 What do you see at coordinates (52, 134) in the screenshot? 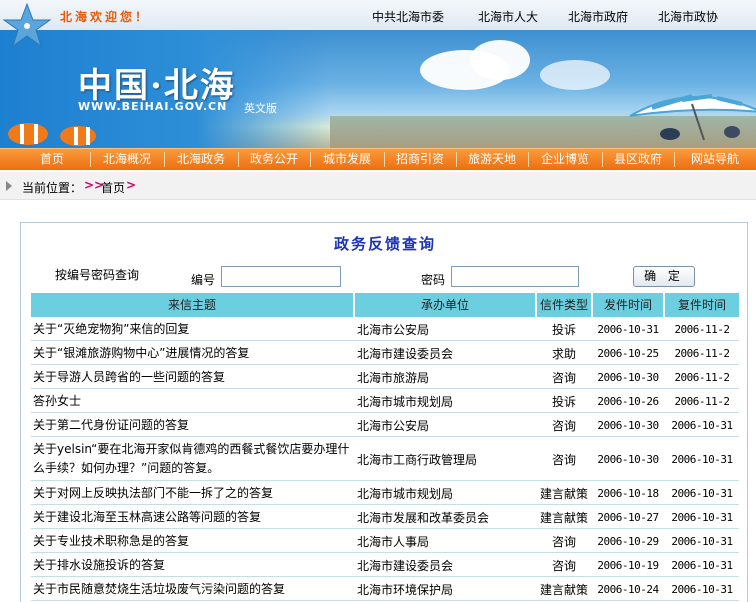
I see `clownfish-image` at bounding box center [52, 134].